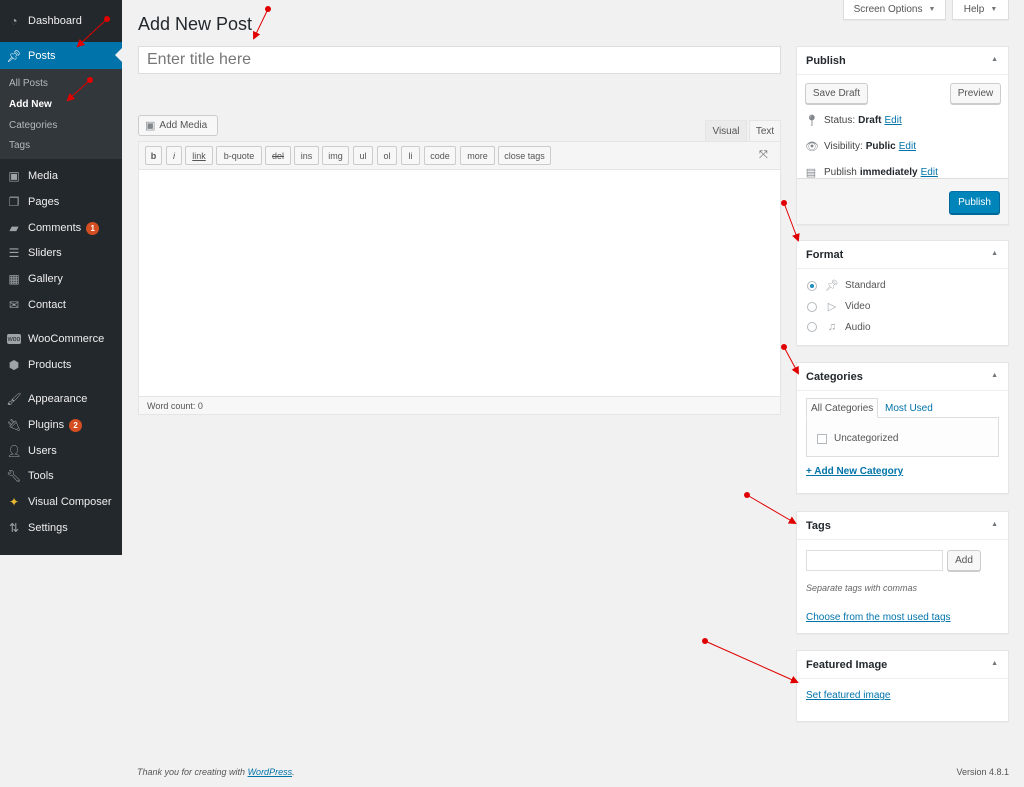 The image size is (1024, 787). I want to click on tab-visual: Visual, so click(726, 130).